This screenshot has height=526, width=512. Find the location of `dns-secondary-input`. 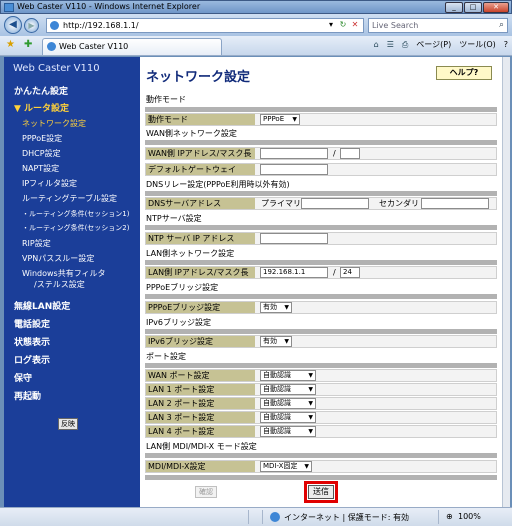

dns-secondary-input is located at coordinates (455, 203).